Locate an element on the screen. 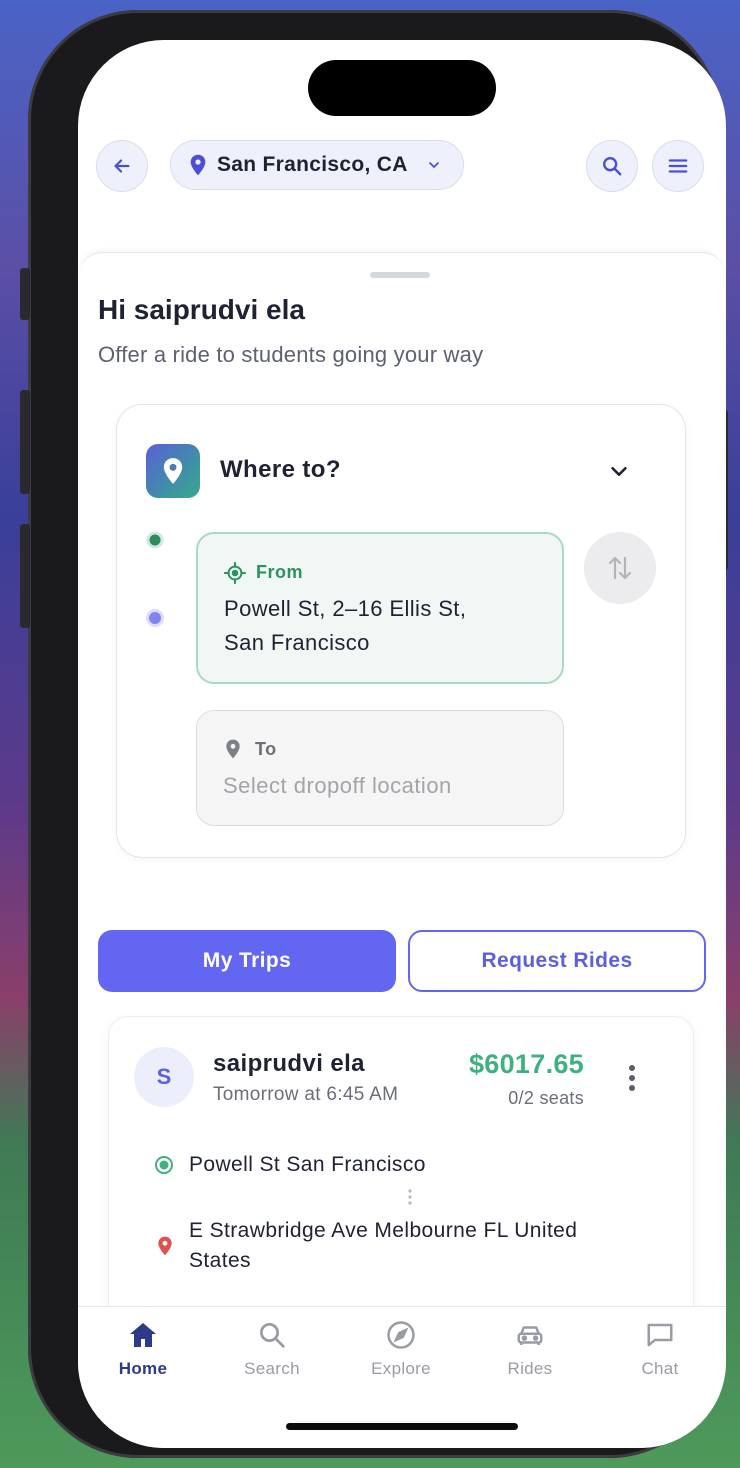 This screenshot has height=1468, width=740. route-connector is located at coordinates (155, 579).